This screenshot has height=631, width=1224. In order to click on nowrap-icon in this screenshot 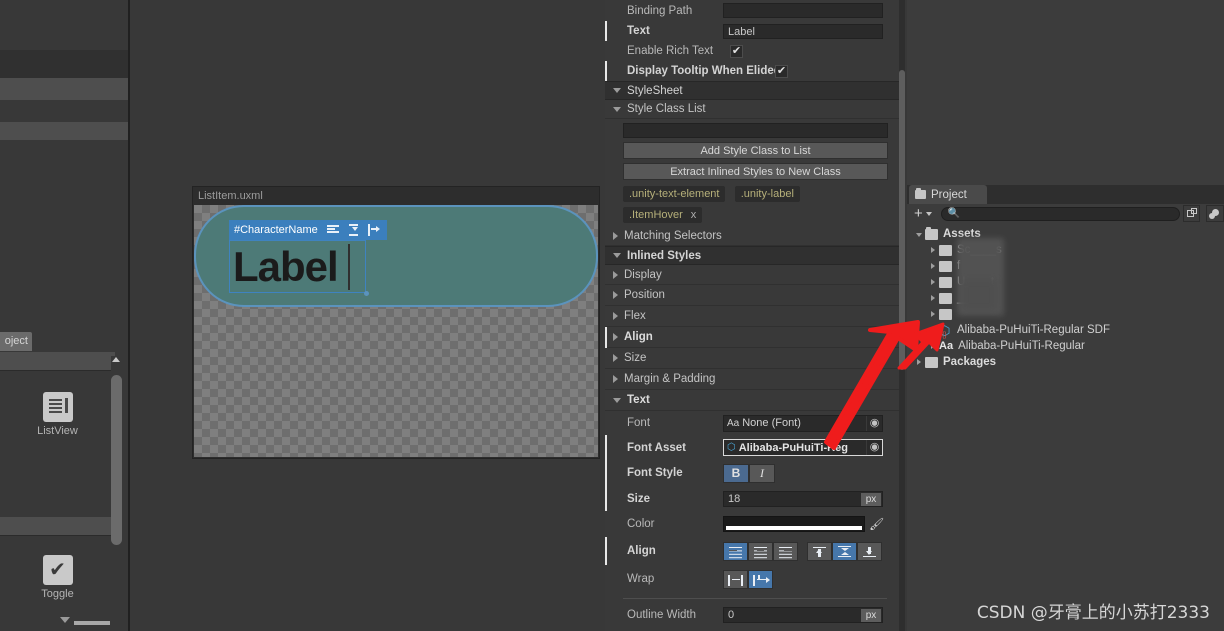, I will do `click(760, 579)`.